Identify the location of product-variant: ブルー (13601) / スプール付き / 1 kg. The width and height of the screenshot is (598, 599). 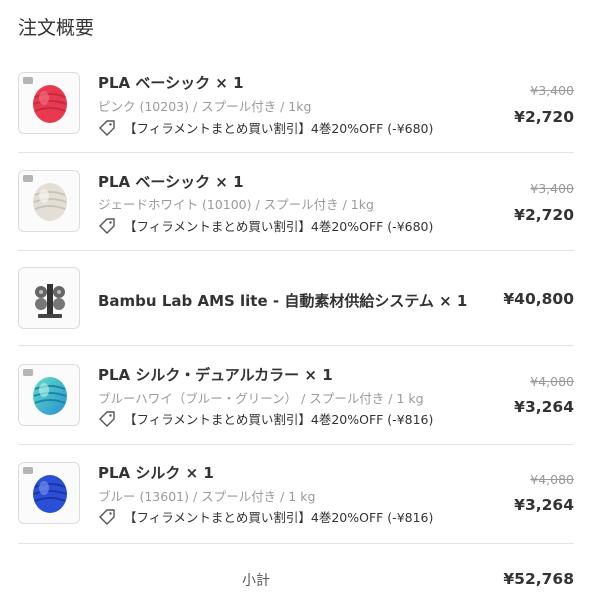
(207, 496).